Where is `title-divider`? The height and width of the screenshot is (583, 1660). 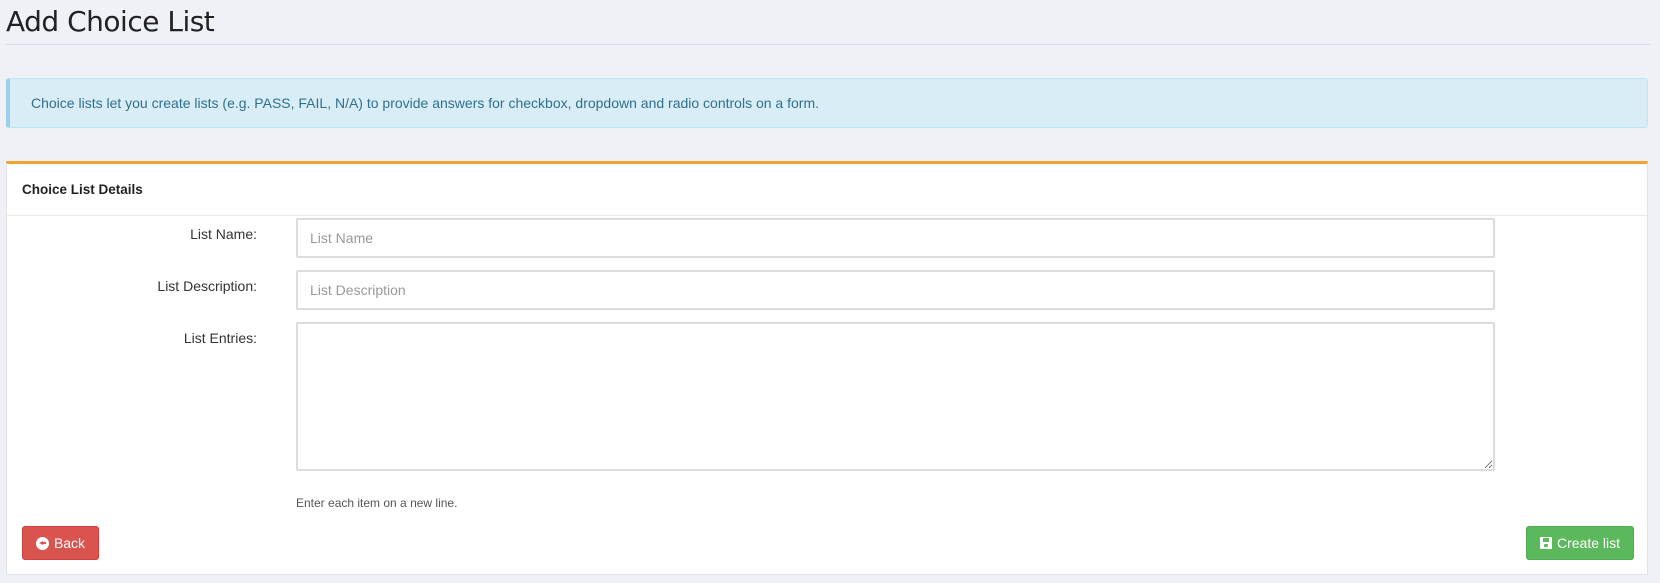 title-divider is located at coordinates (828, 44).